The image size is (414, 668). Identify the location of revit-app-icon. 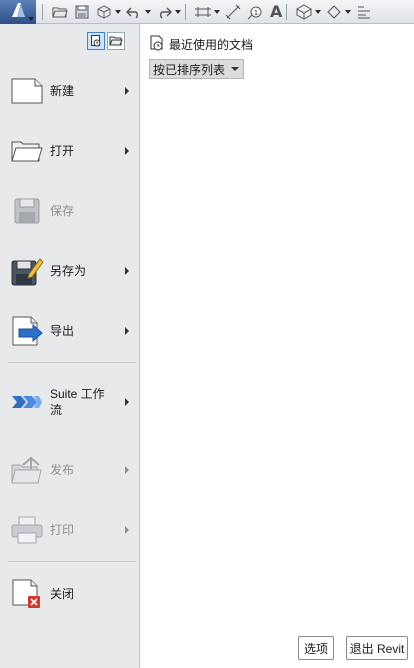
(18, 11).